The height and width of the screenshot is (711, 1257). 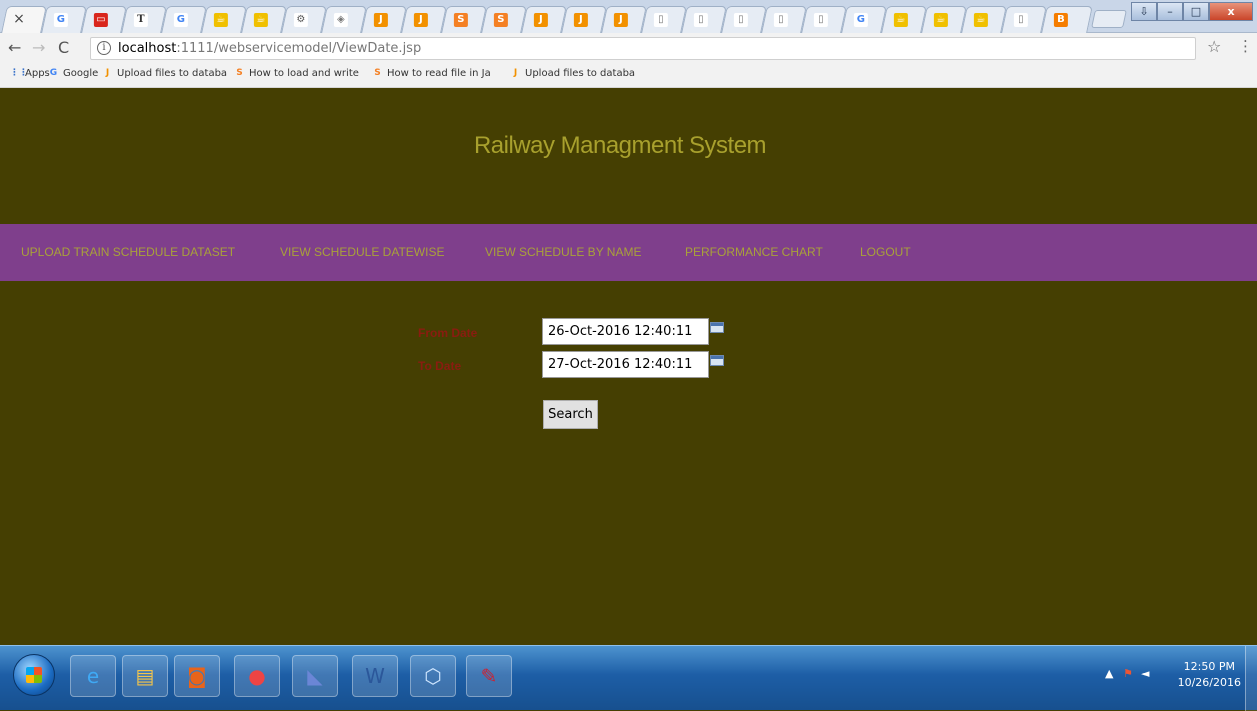 I want to click on tab-doc-4: ▯, so click(x=784, y=19).